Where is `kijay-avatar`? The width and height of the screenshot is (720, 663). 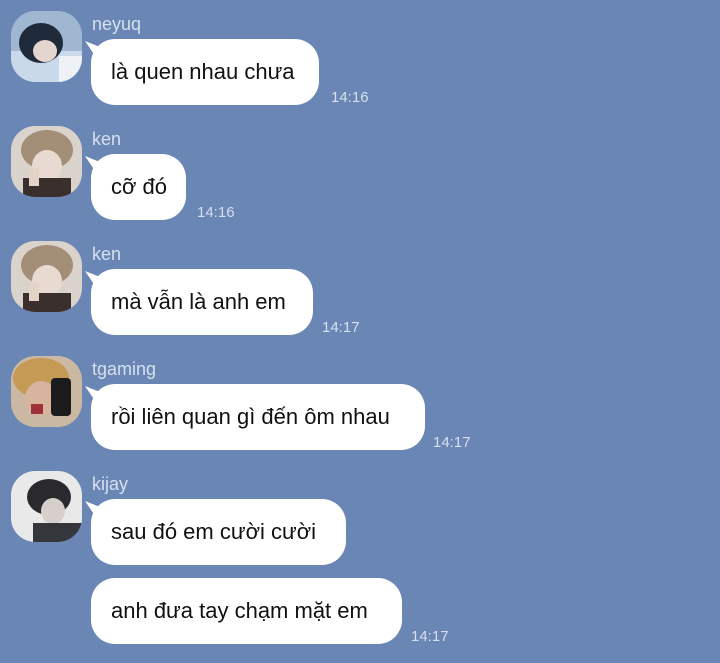 kijay-avatar is located at coordinates (46, 506).